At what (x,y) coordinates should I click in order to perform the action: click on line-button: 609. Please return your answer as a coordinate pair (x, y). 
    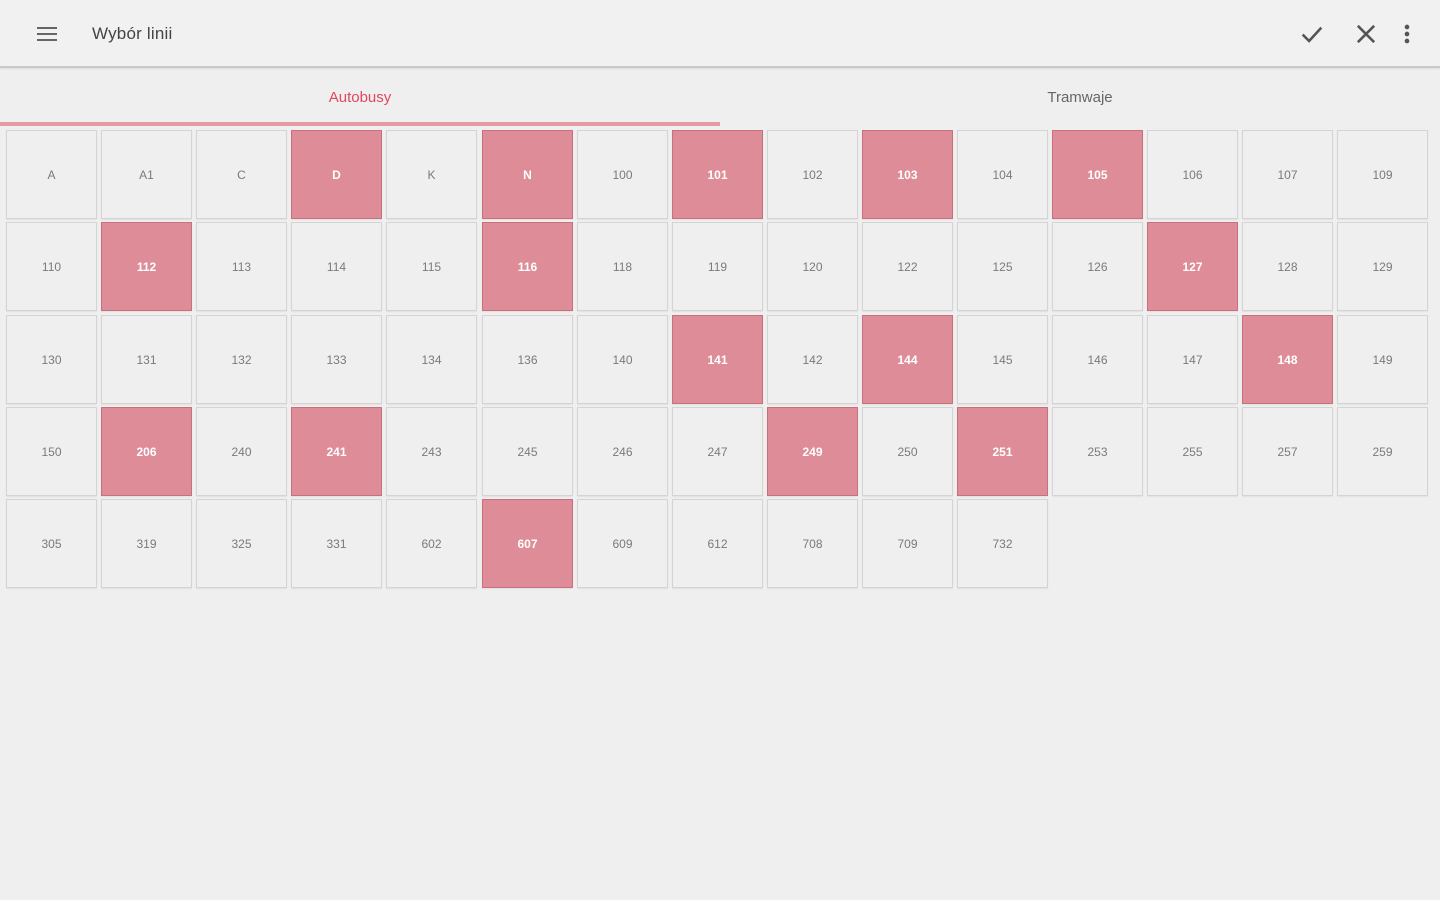
    Looking at the image, I should click on (622, 543).